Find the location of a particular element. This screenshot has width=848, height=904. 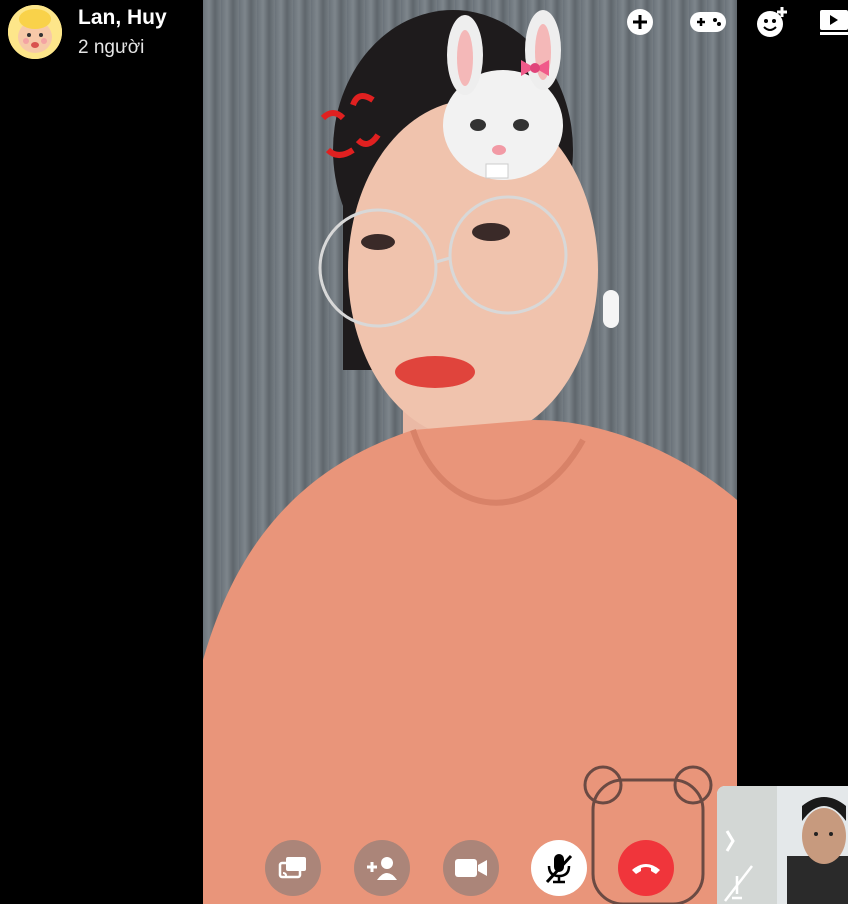

video-toggle-button is located at coordinates (471, 868).